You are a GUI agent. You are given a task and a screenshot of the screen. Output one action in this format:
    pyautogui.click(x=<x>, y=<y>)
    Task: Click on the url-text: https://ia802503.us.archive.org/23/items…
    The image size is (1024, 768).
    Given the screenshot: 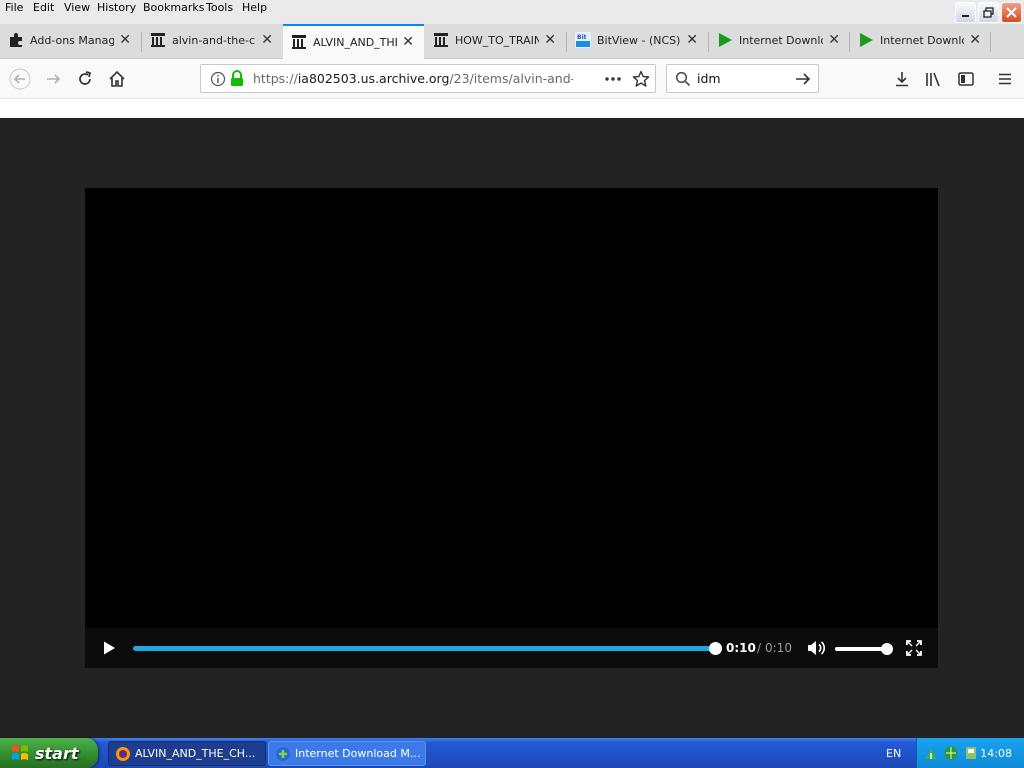 What is the action you would take?
    pyautogui.click(x=413, y=78)
    